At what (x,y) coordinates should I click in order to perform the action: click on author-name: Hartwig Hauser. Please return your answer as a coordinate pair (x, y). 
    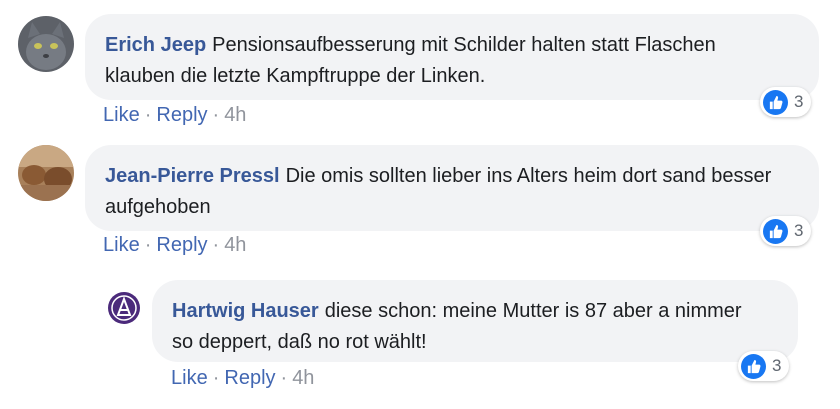
    Looking at the image, I should click on (245, 311).